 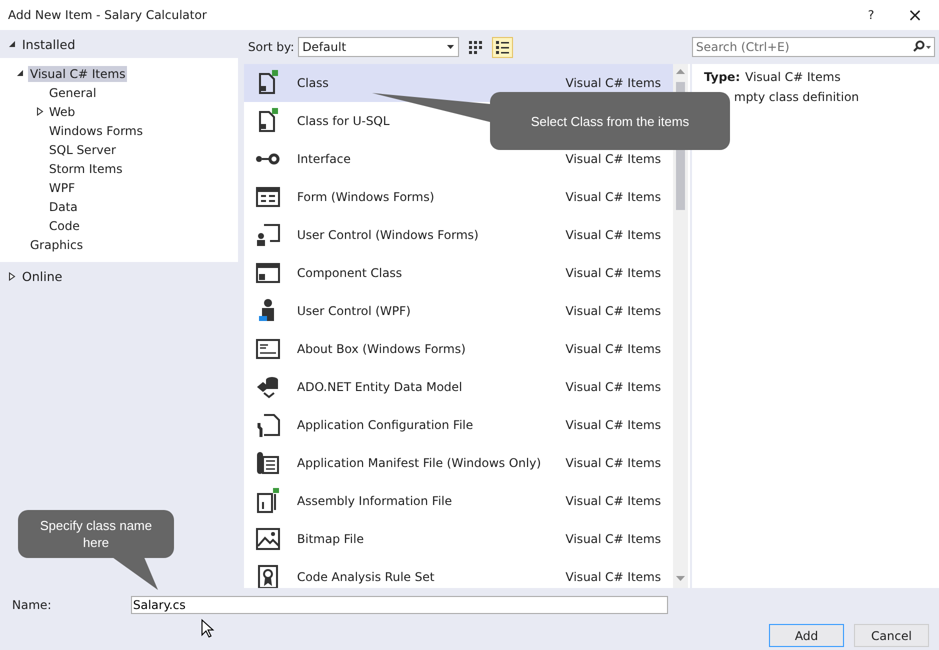 I want to click on template-name: Interface, so click(x=324, y=159).